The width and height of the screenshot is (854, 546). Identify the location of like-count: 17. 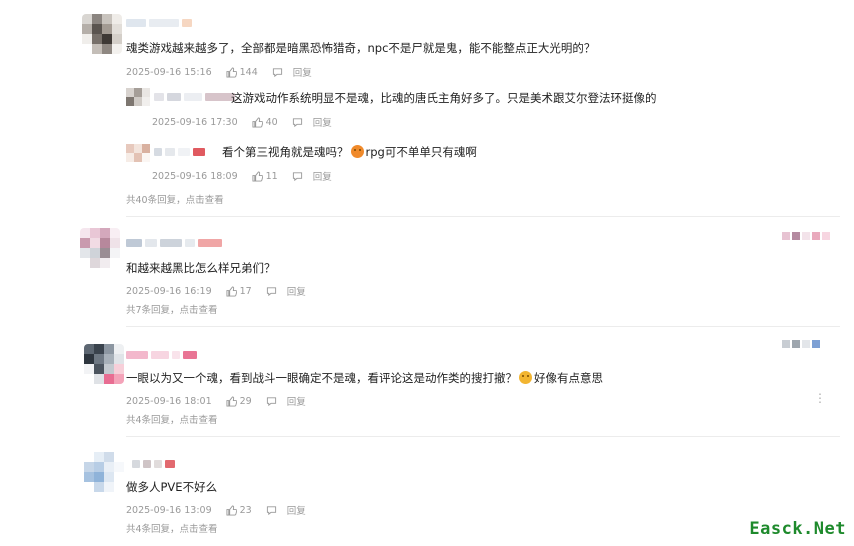
(245, 291).